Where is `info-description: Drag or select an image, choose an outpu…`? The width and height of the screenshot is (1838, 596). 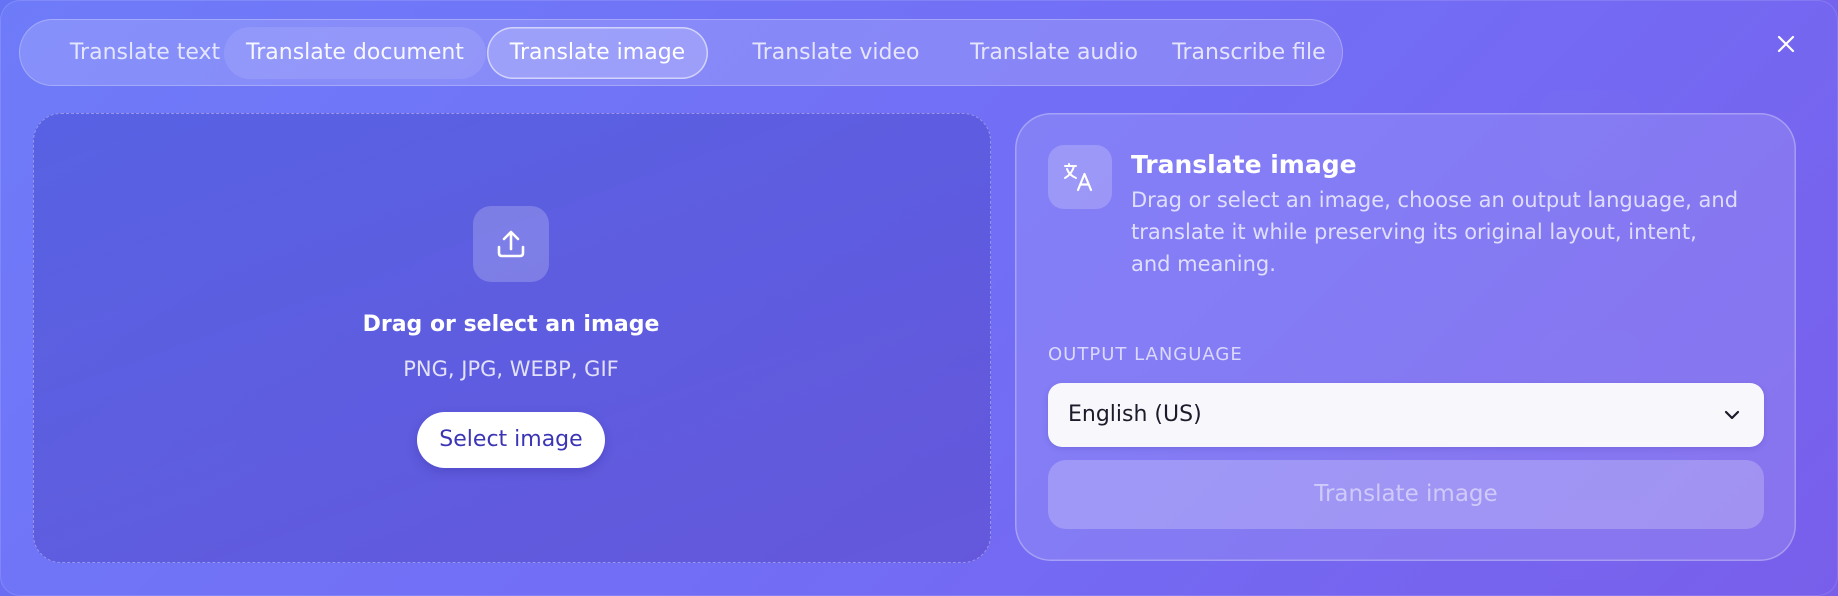
info-description: Drag or select an image, choose an outpu… is located at coordinates (1435, 232).